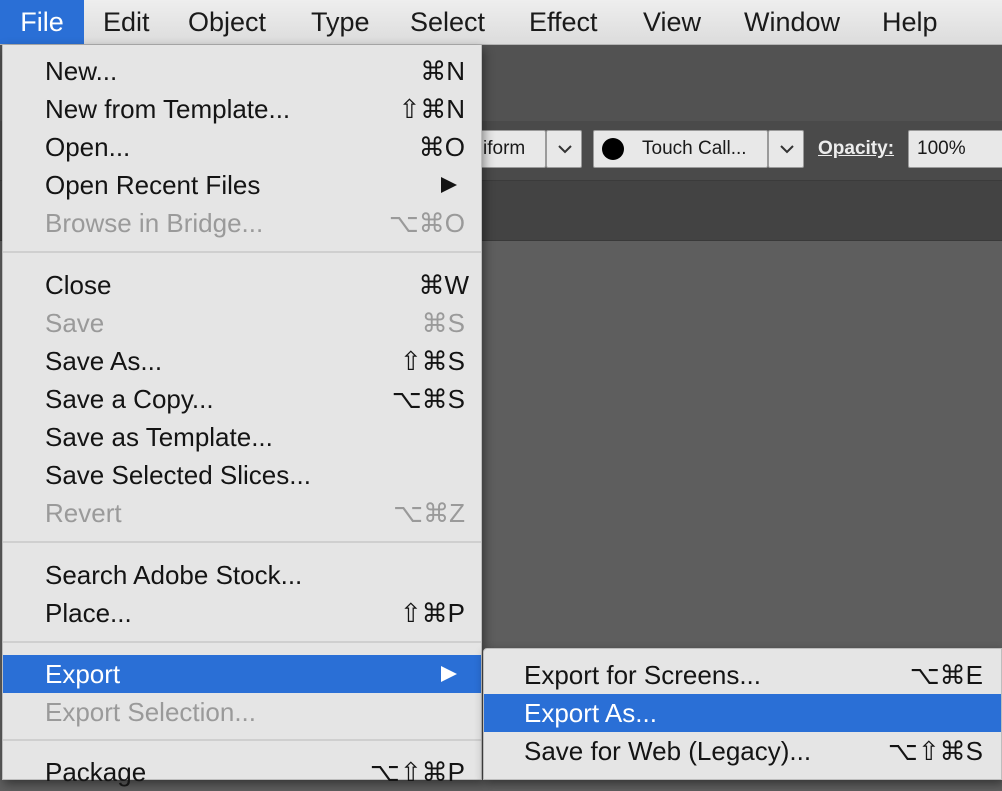 The width and height of the screenshot is (1002, 791). I want to click on menu-item-shortcut: ⌘S, so click(443, 323).